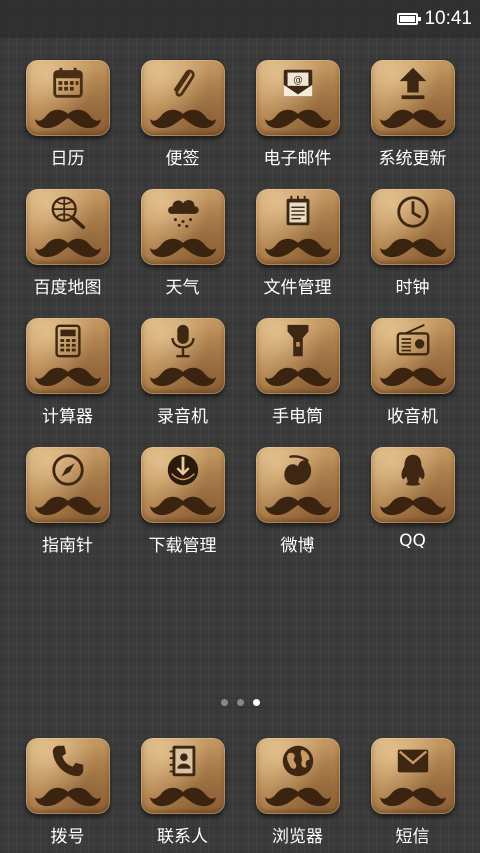 Image resolution: width=480 pixels, height=853 pixels. I want to click on app-recorder: 录音机, so click(182, 382).